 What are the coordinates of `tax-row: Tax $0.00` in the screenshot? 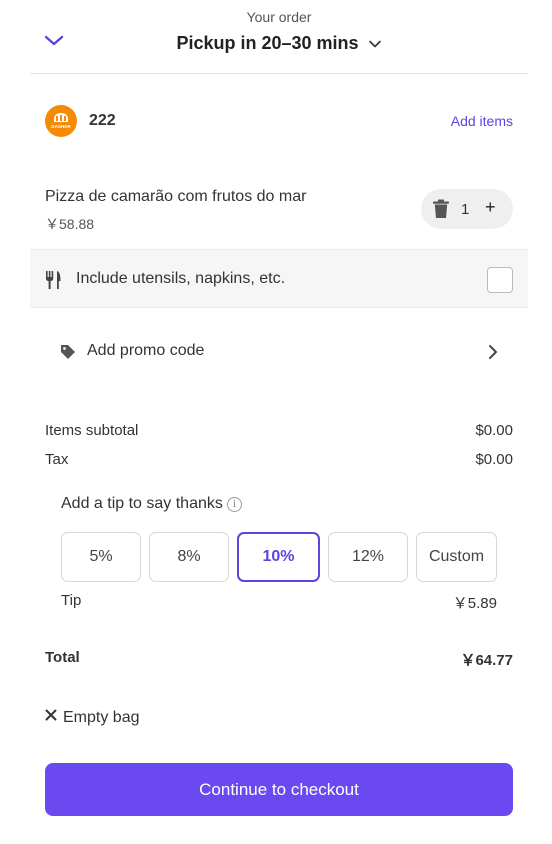 It's located at (279, 461).